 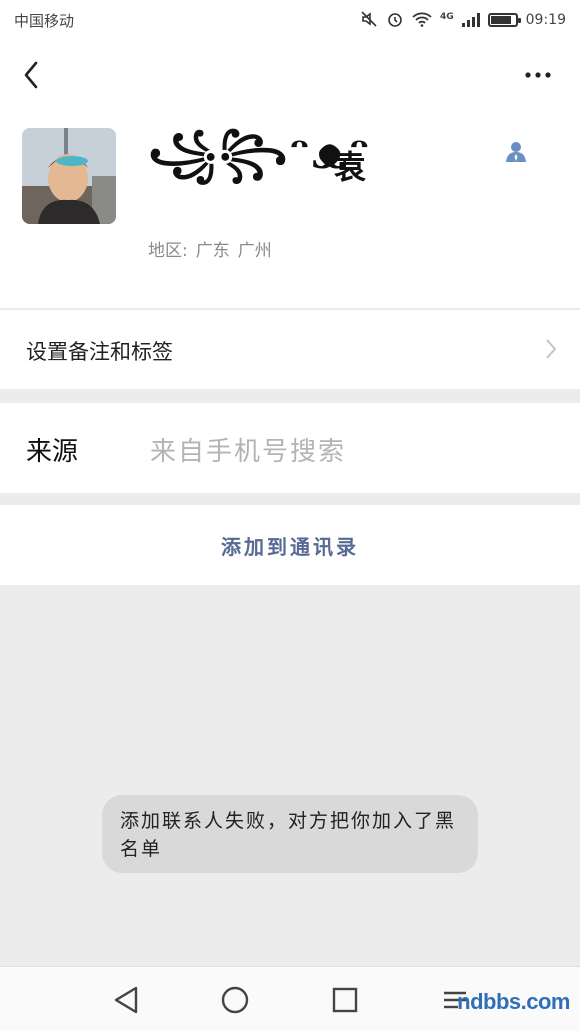 What do you see at coordinates (254, 251) in the screenshot?
I see `region-city: 广州` at bounding box center [254, 251].